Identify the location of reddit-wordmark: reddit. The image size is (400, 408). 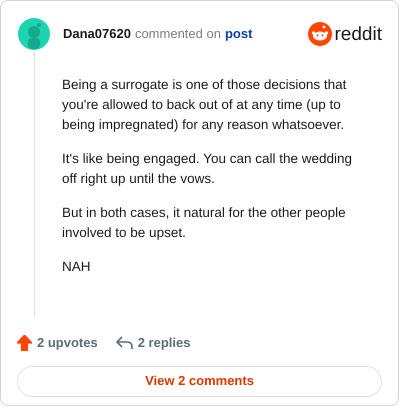
(358, 34).